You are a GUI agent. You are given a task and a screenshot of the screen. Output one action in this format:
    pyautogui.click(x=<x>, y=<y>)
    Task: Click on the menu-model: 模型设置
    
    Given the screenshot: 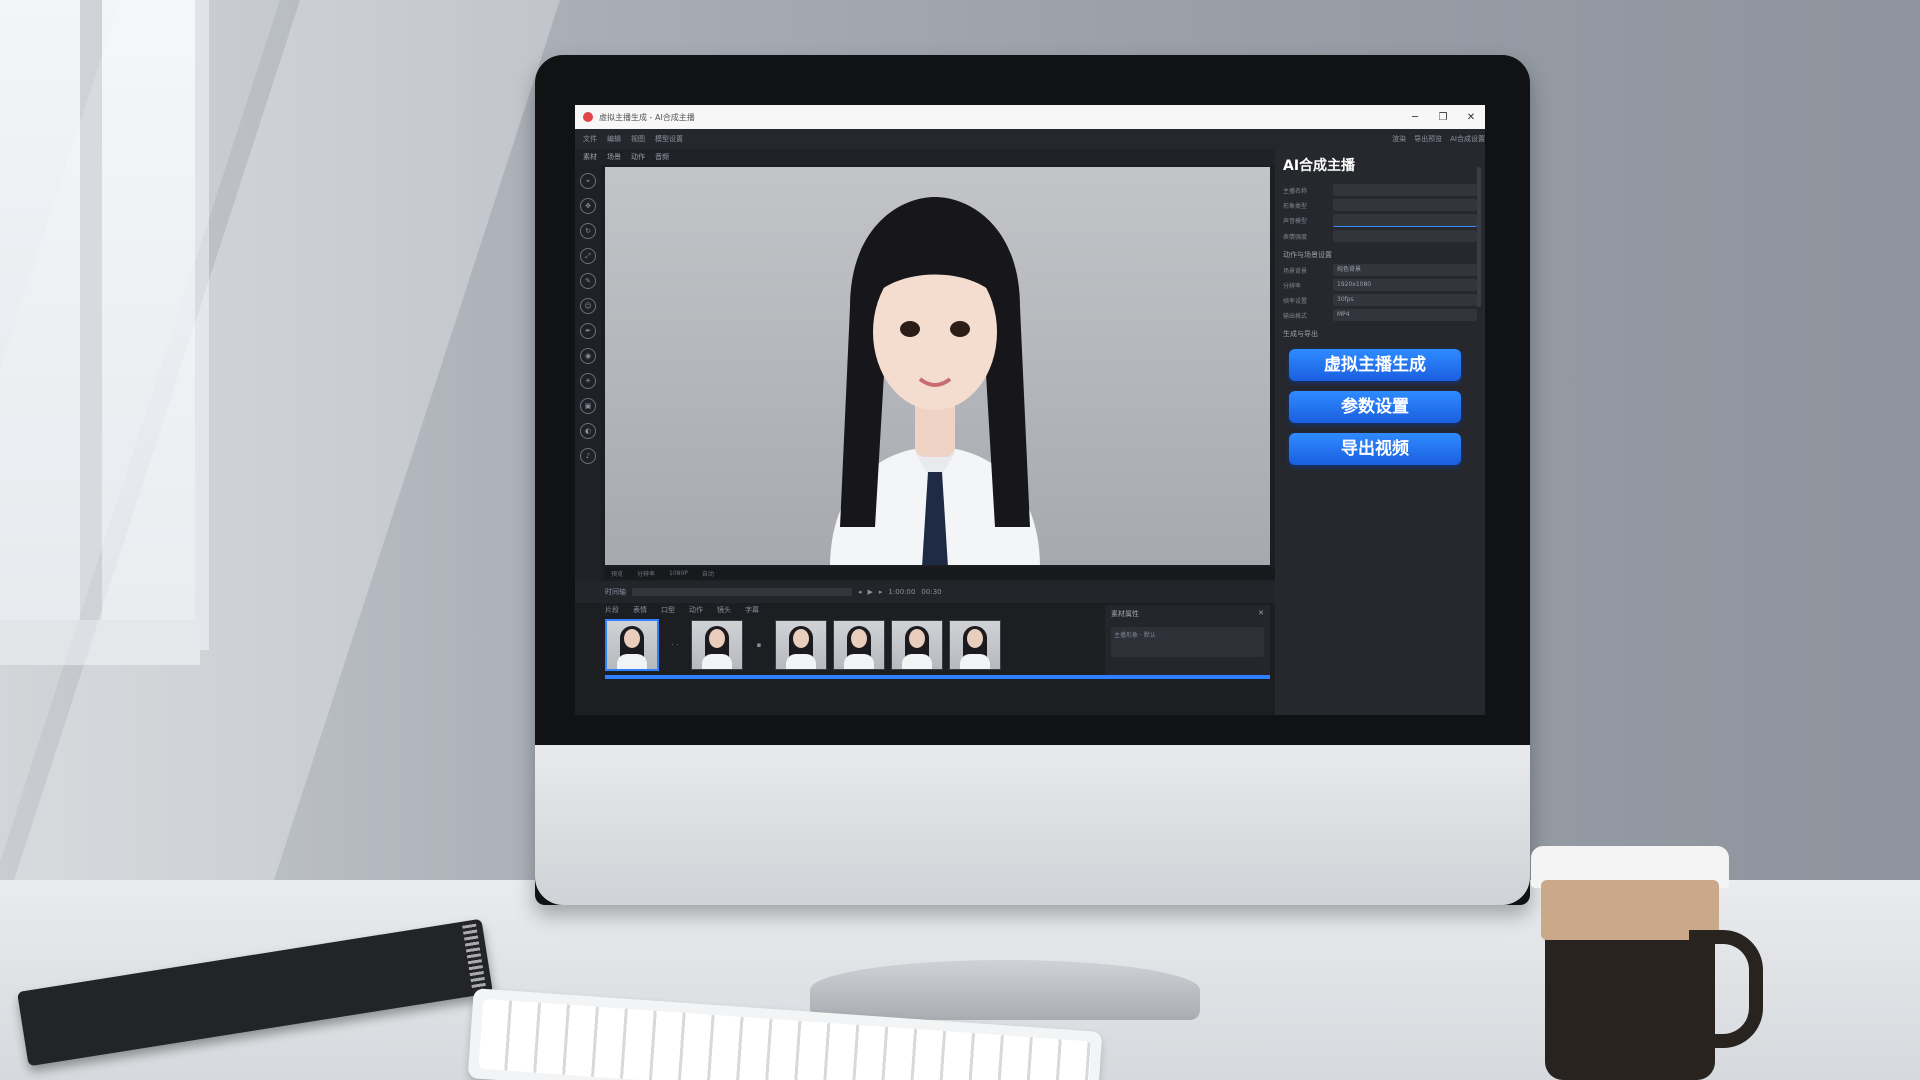 What is the action you would take?
    pyautogui.click(x=669, y=139)
    